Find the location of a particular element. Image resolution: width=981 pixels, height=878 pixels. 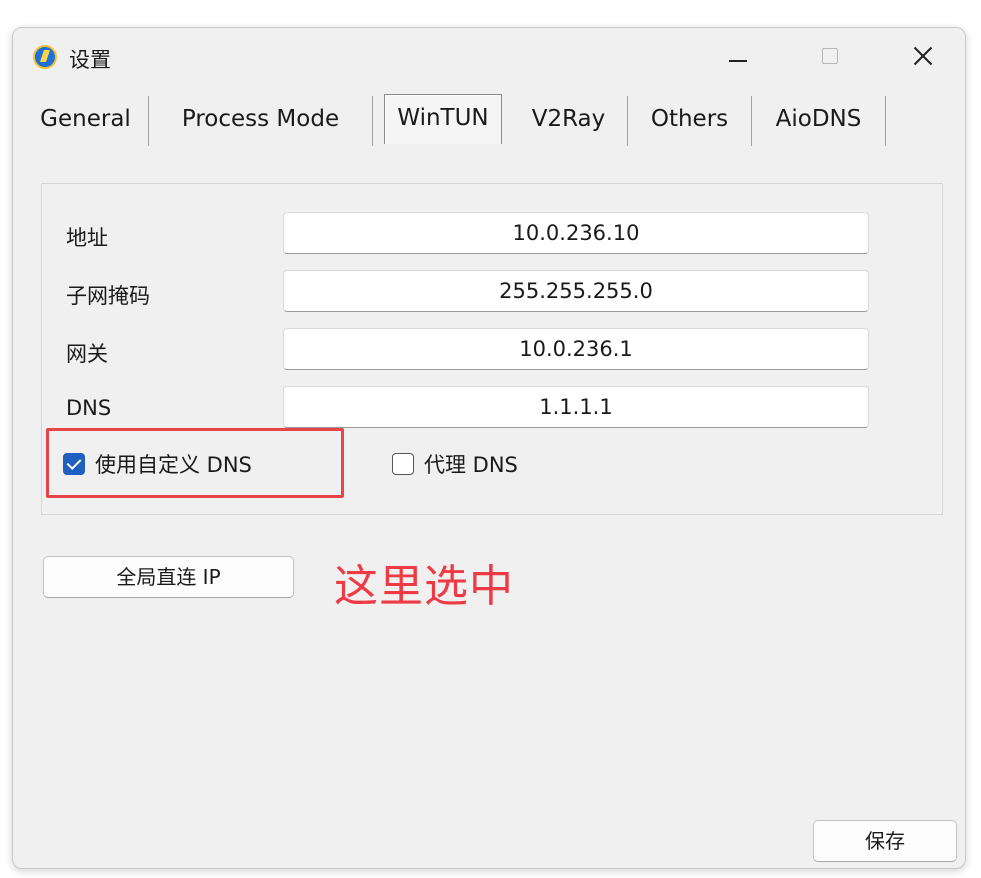

highlight-annotation-box is located at coordinates (195, 463).